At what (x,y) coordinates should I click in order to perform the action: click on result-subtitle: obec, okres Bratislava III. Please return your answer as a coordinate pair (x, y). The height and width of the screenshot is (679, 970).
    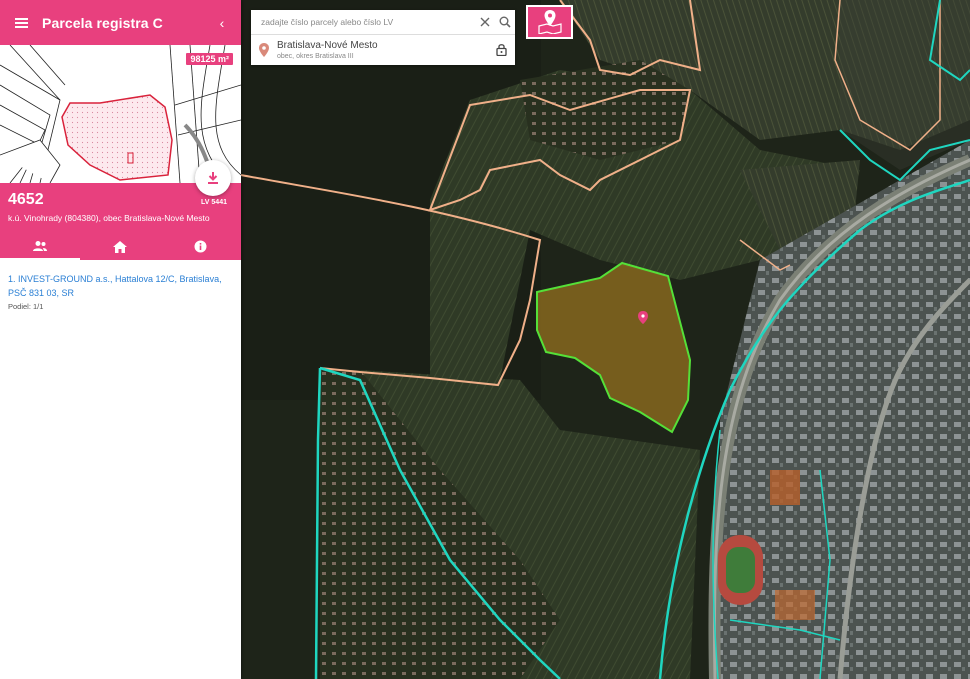
    Looking at the image, I should click on (315, 56).